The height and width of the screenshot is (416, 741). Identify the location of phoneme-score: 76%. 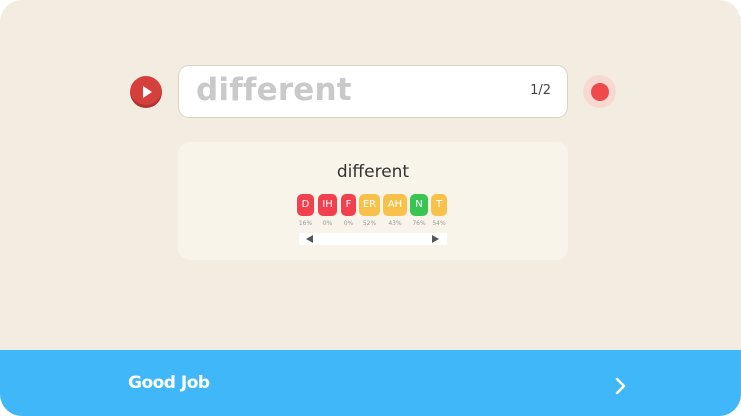
(419, 223).